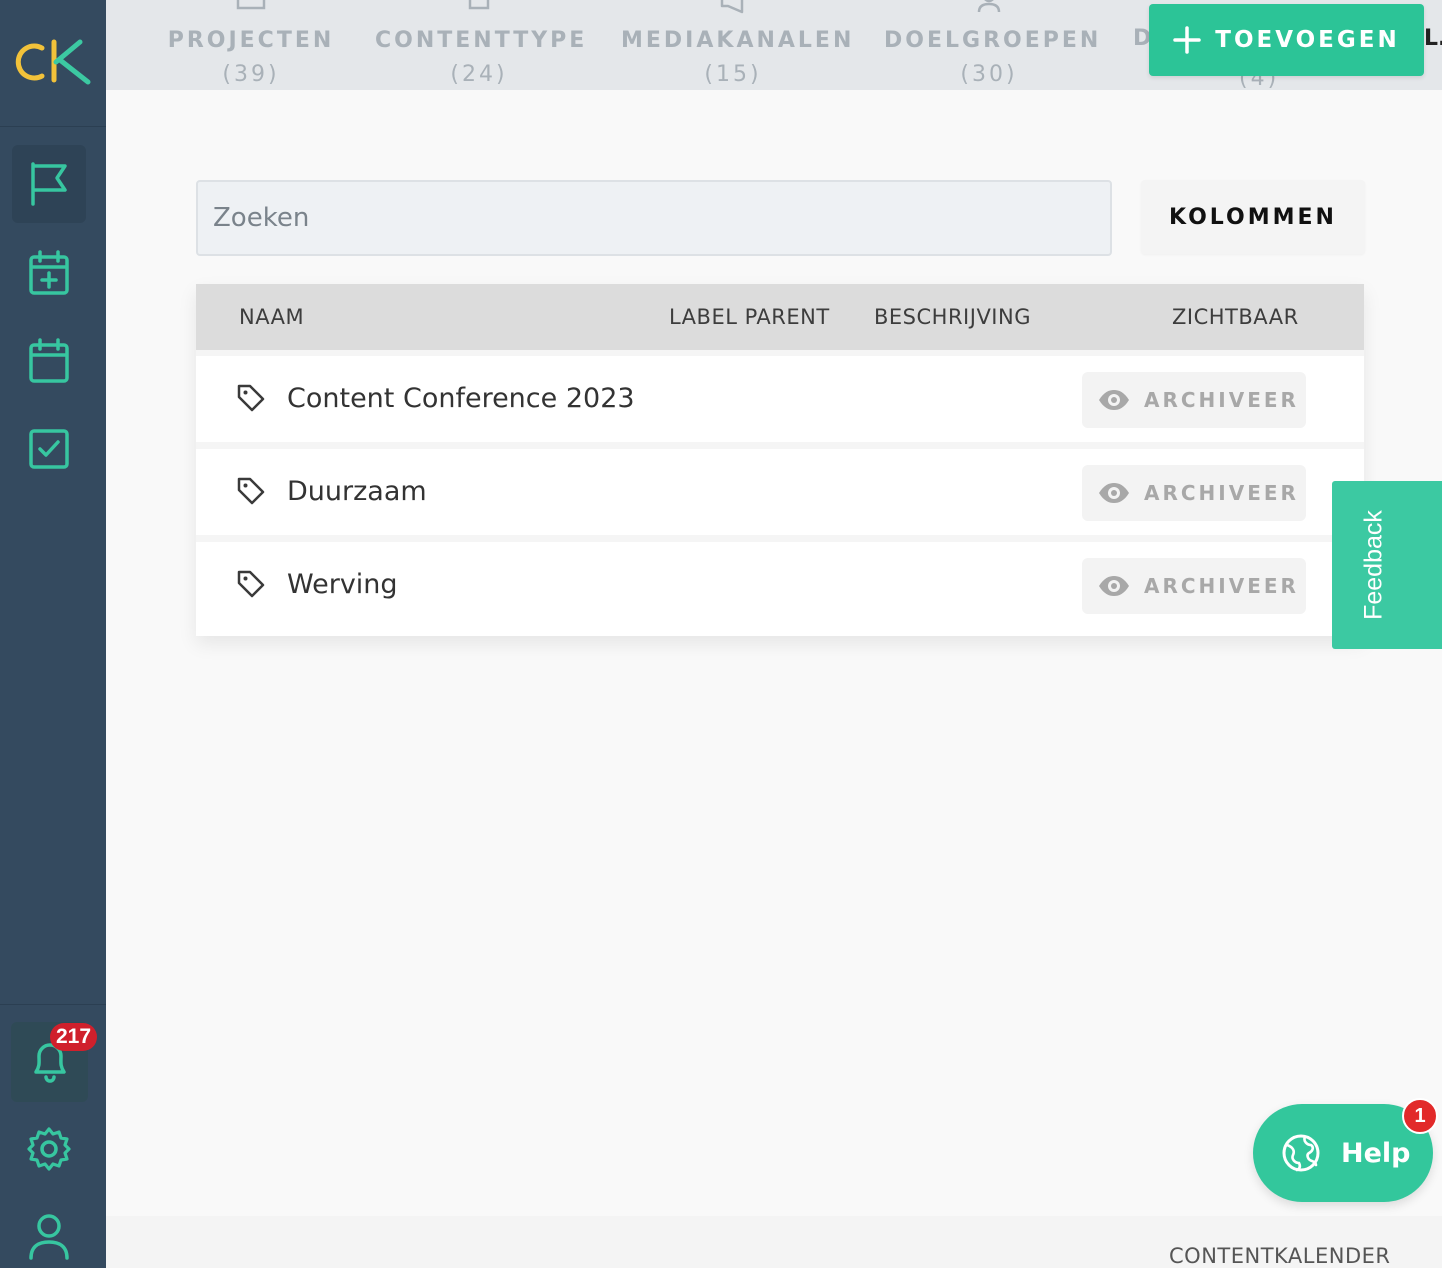 The height and width of the screenshot is (1268, 1442). What do you see at coordinates (1235, 317) in the screenshot?
I see `column-header-zichtbaar: ZICHTBAAR` at bounding box center [1235, 317].